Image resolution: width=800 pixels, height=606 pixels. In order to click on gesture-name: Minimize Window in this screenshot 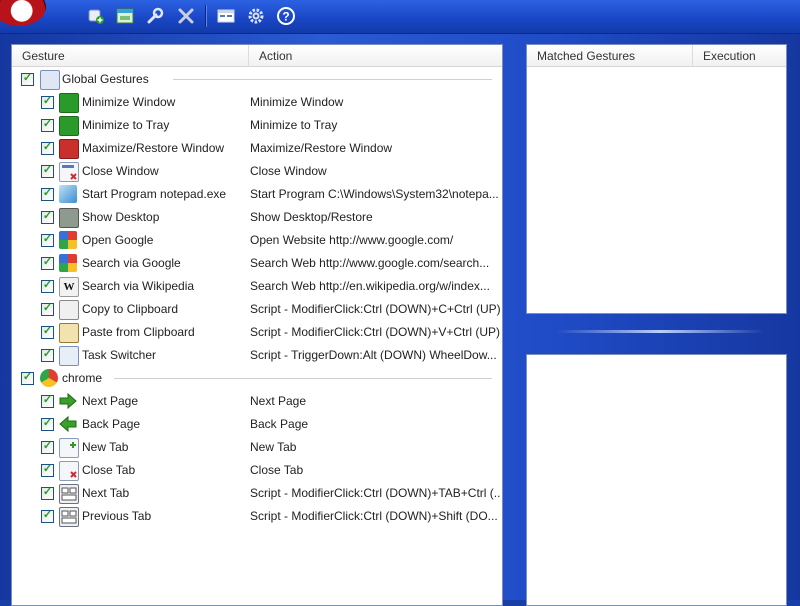, I will do `click(129, 102)`.